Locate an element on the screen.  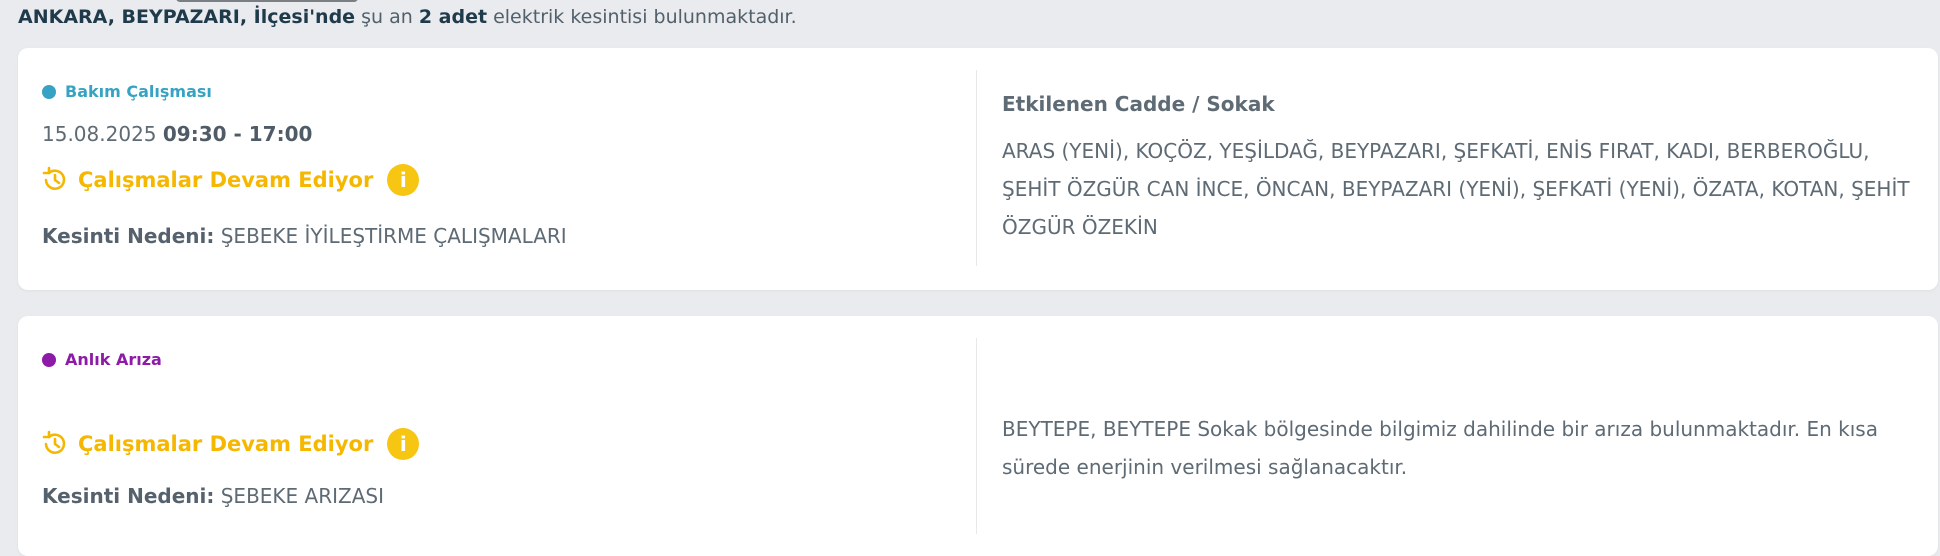
summary-text-after: elektrik kesintisi bulunmaktadır. is located at coordinates (642, 17).